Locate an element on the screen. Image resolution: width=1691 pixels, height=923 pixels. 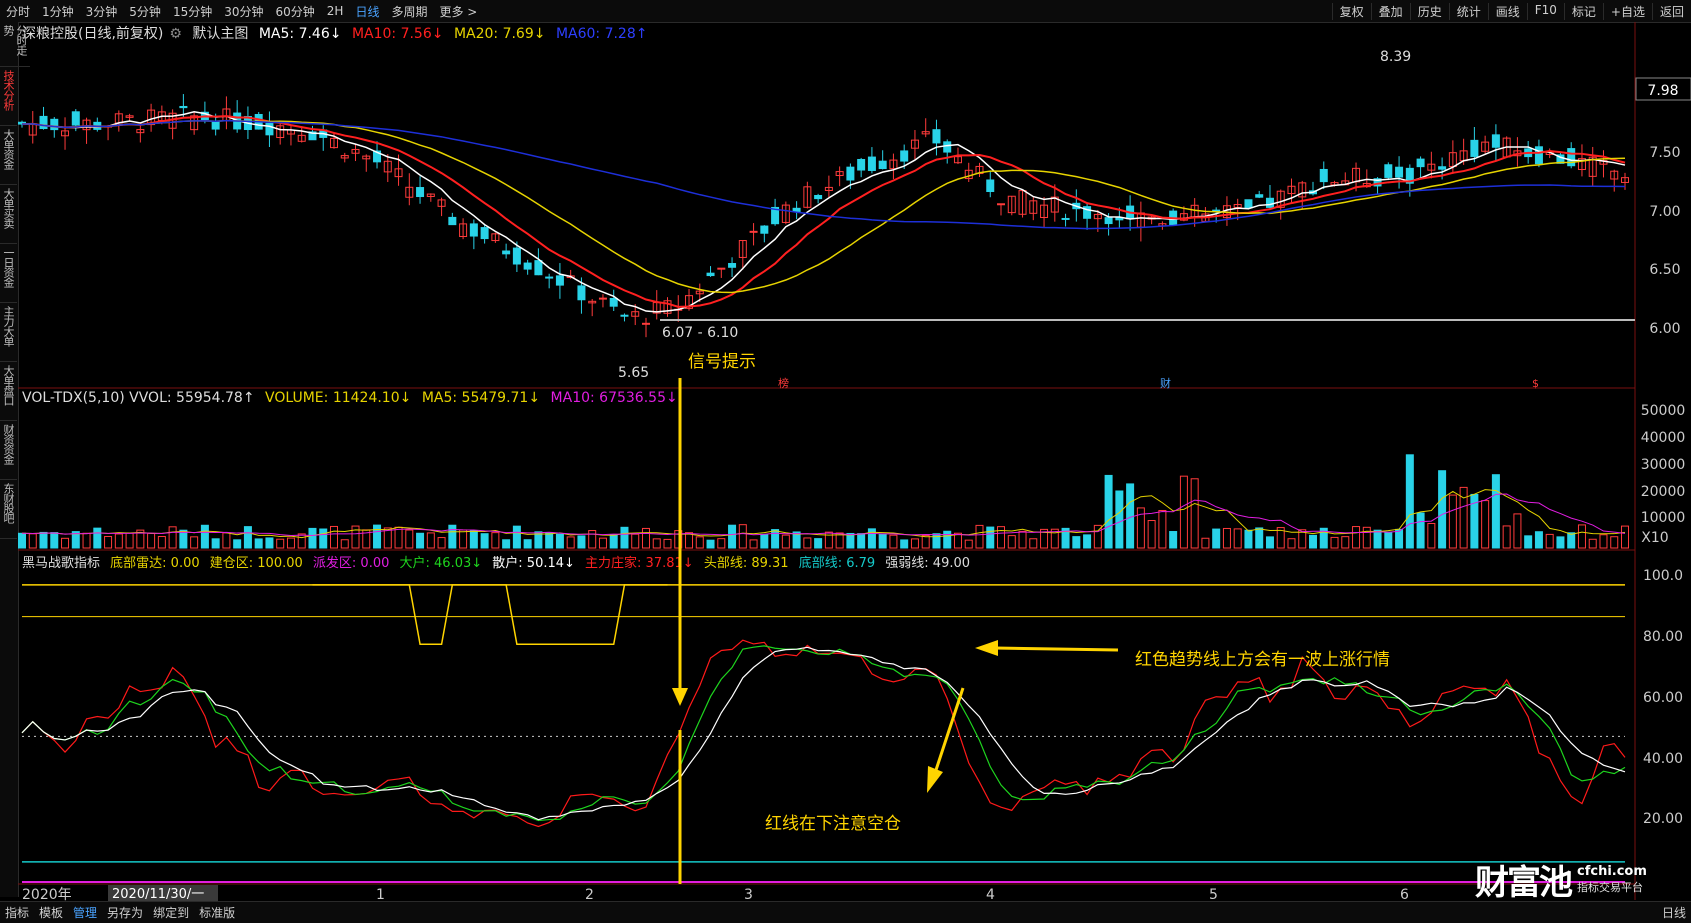
vol-tick: 40000 is located at coordinates (1663, 438).